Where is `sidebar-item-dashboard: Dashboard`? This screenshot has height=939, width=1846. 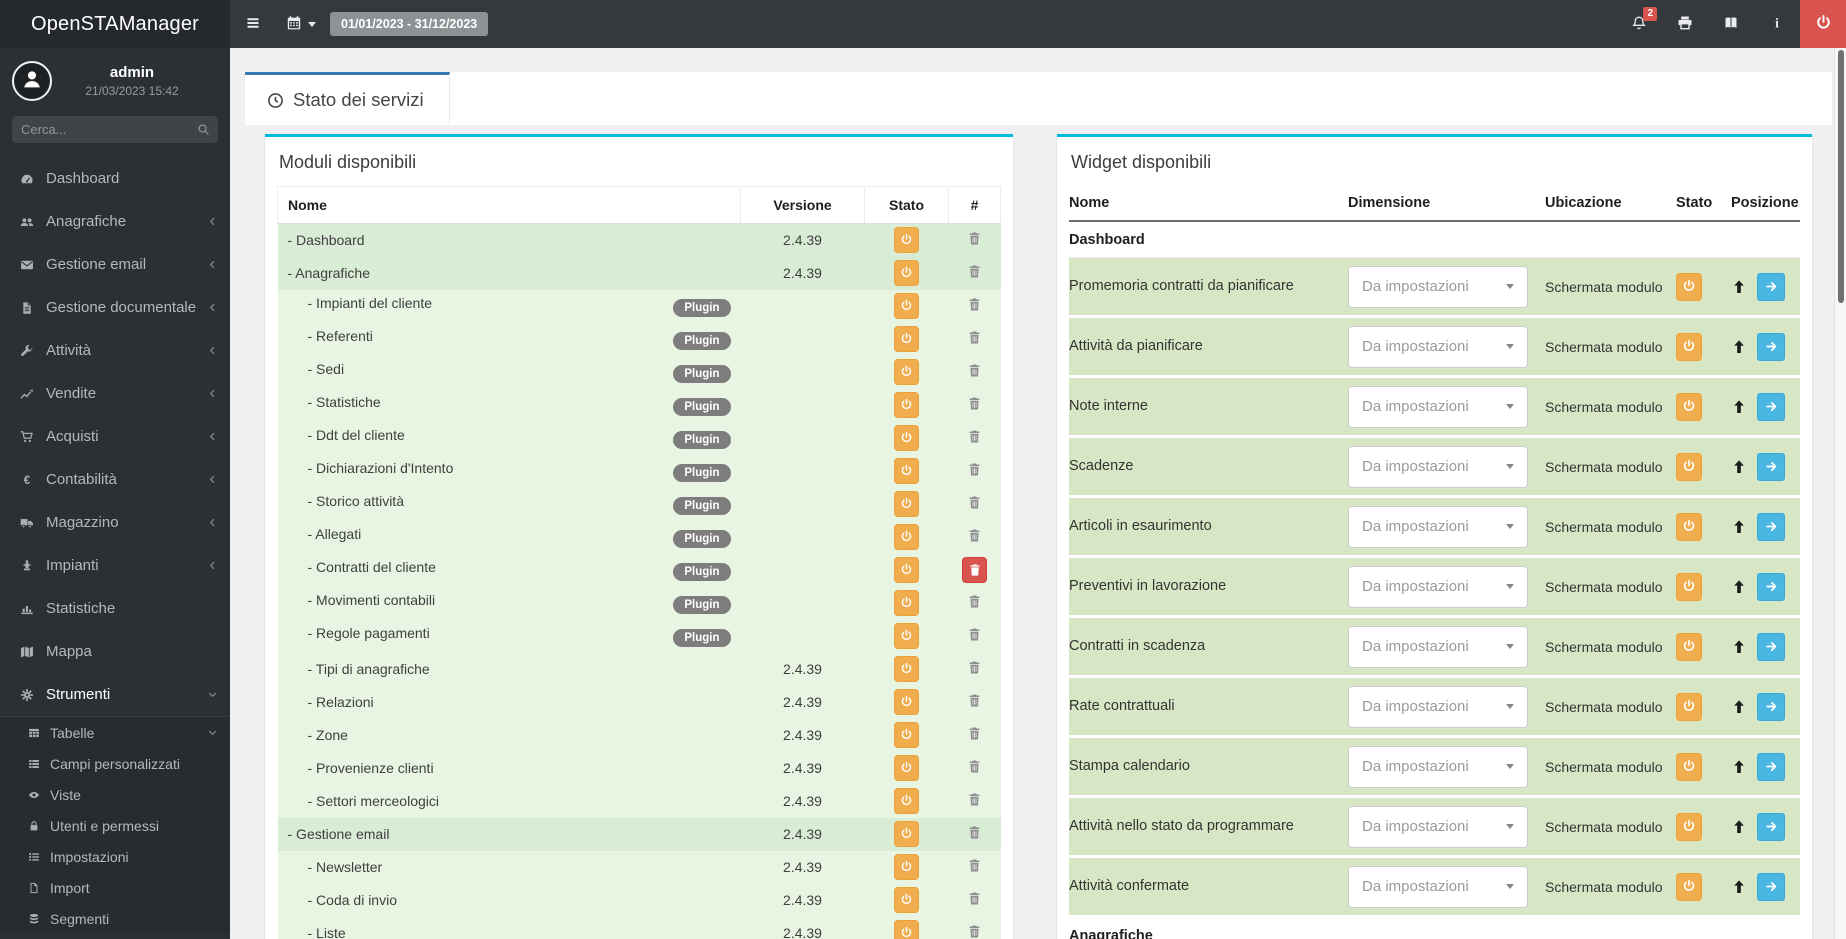
sidebar-item-dashboard: Dashboard is located at coordinates (115, 178).